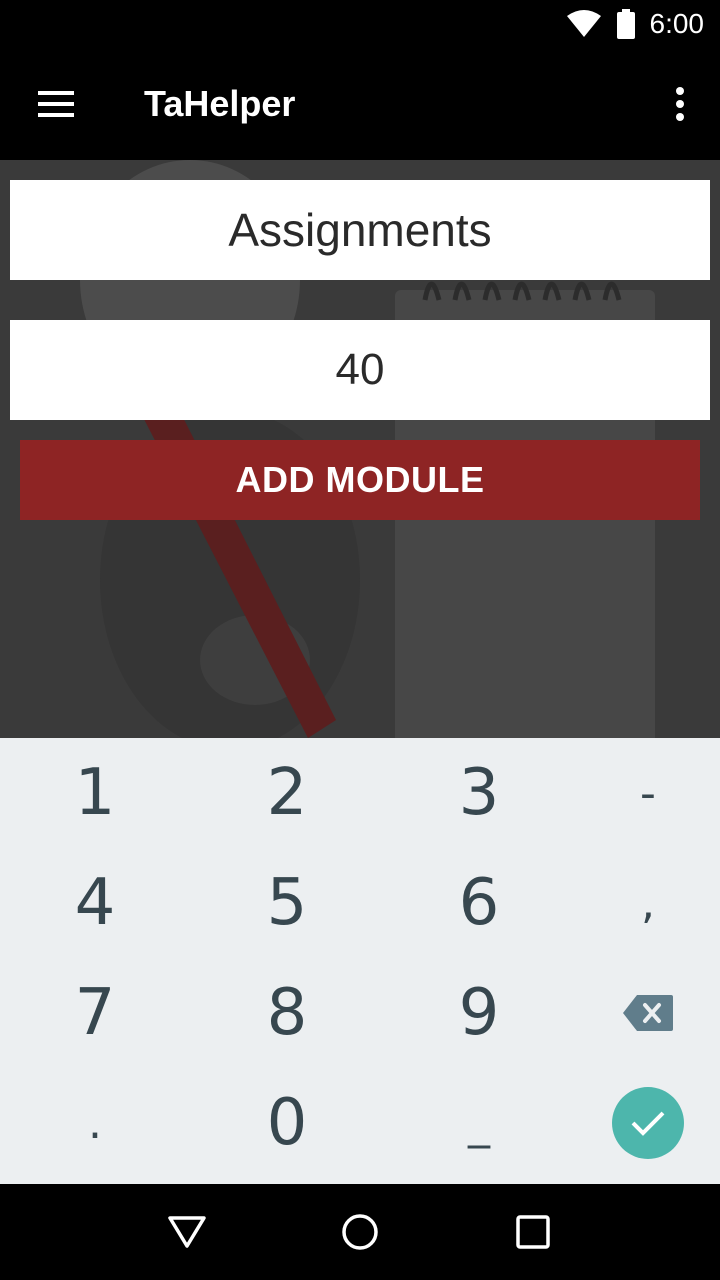 Image resolution: width=720 pixels, height=1280 pixels. Describe the element at coordinates (95, 1013) in the screenshot. I see `key-7: 7` at that location.